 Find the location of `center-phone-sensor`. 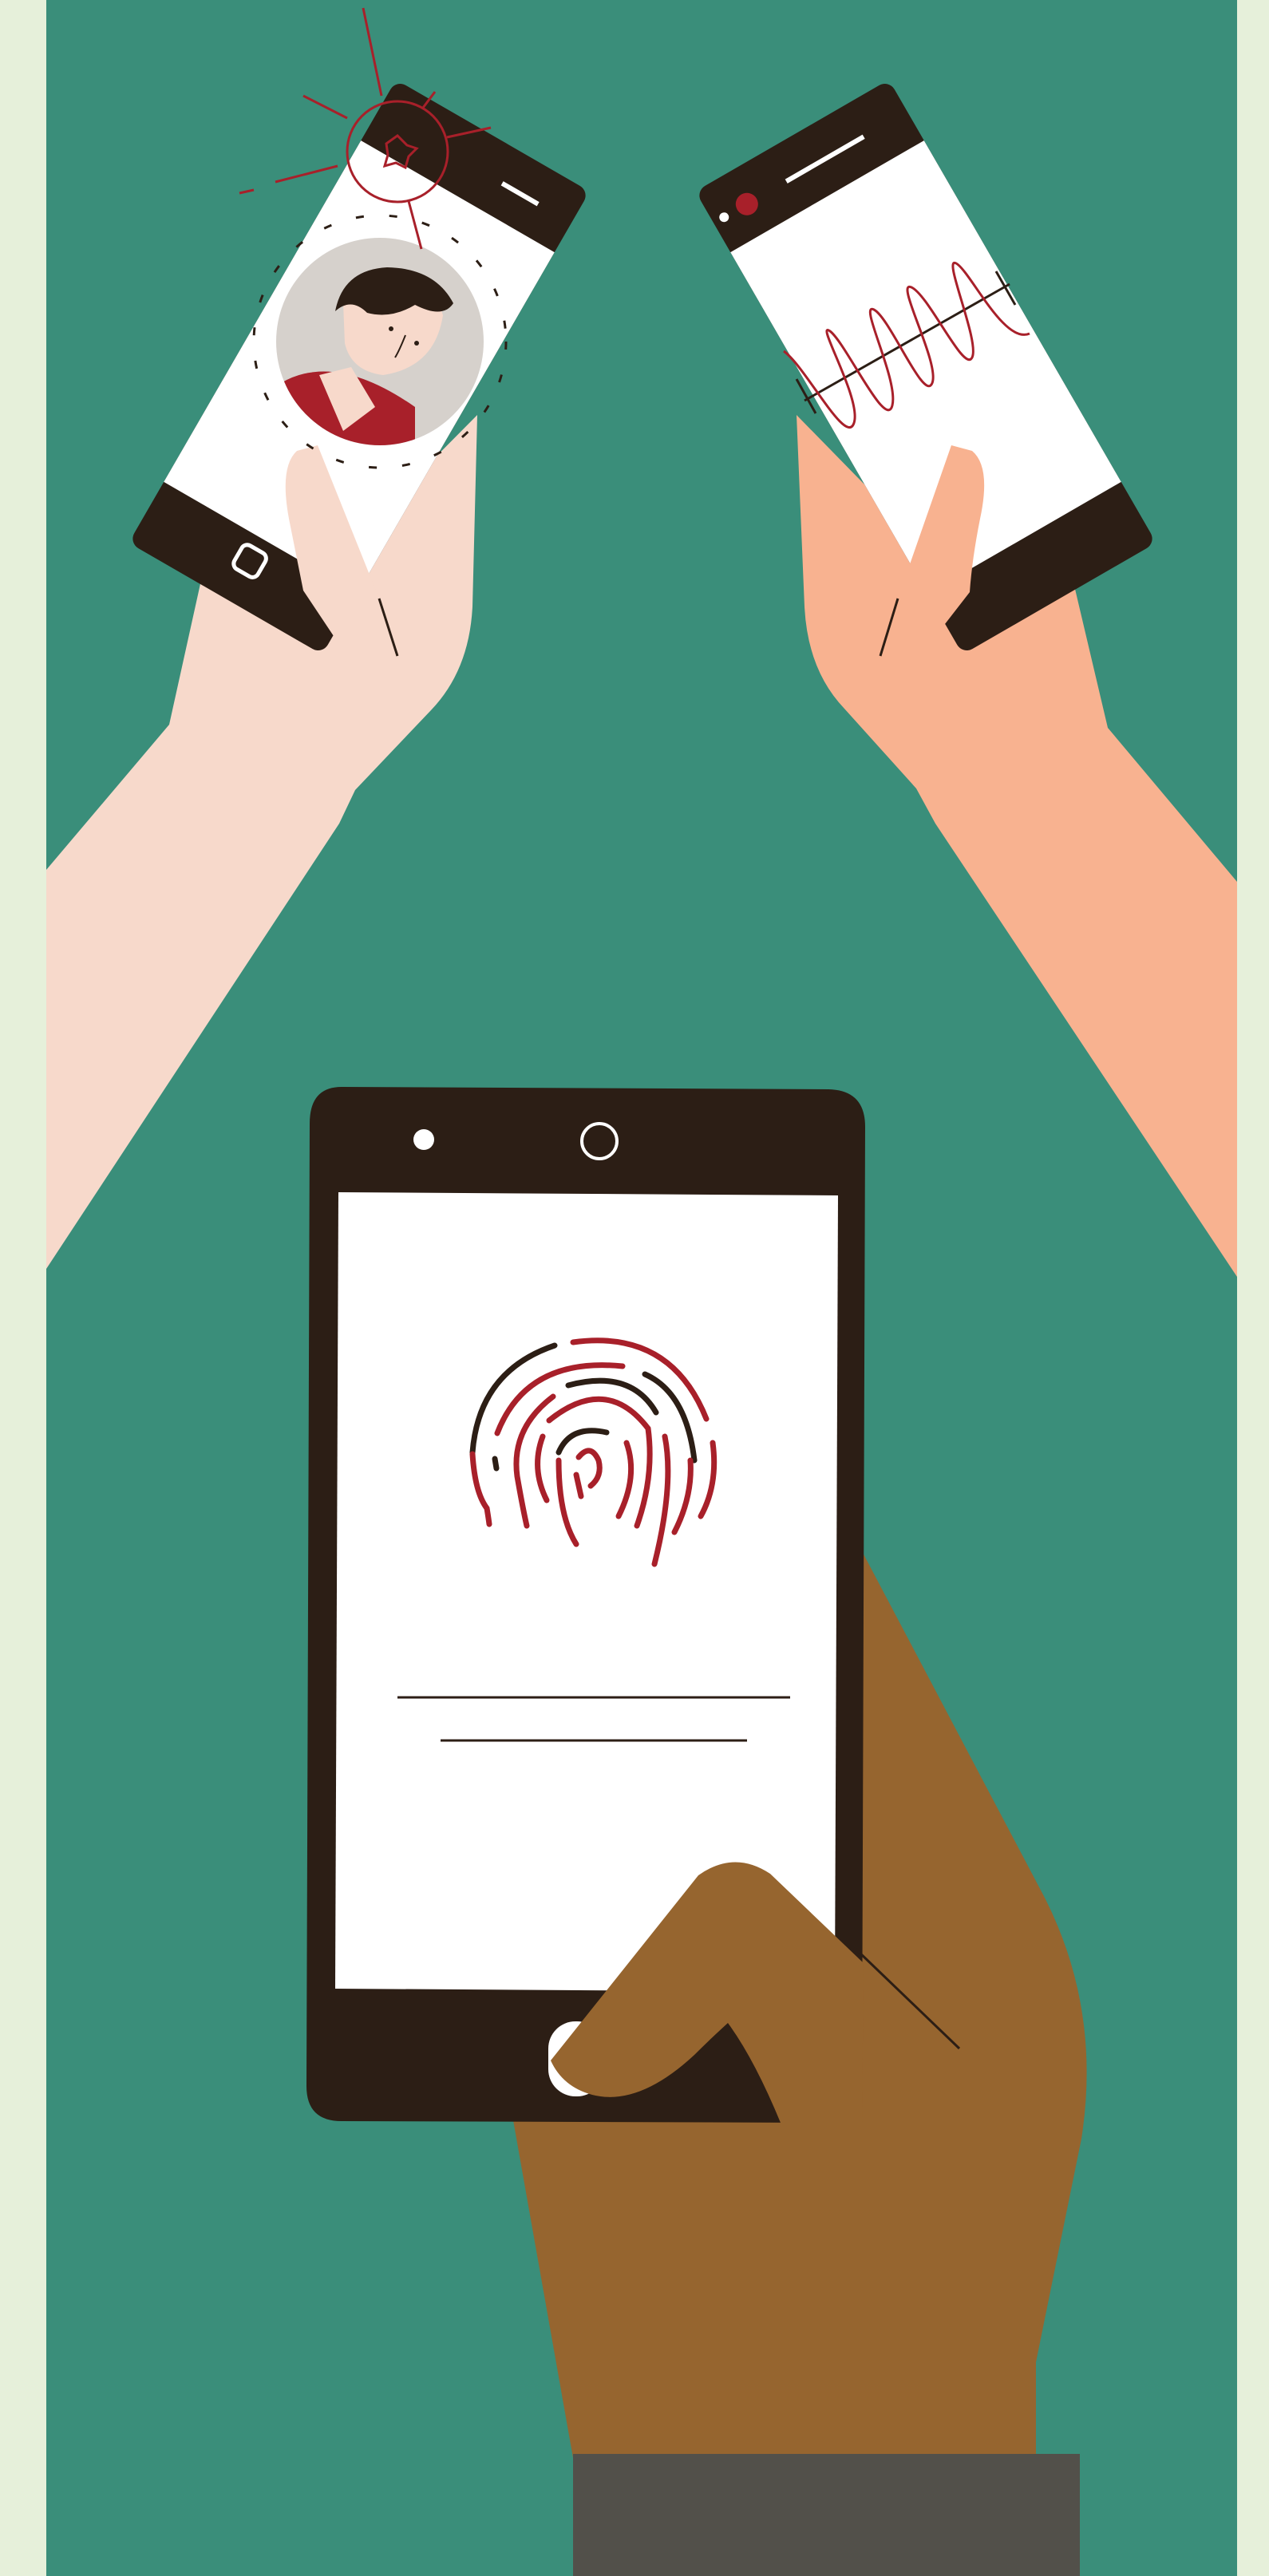

center-phone-sensor is located at coordinates (424, 1139).